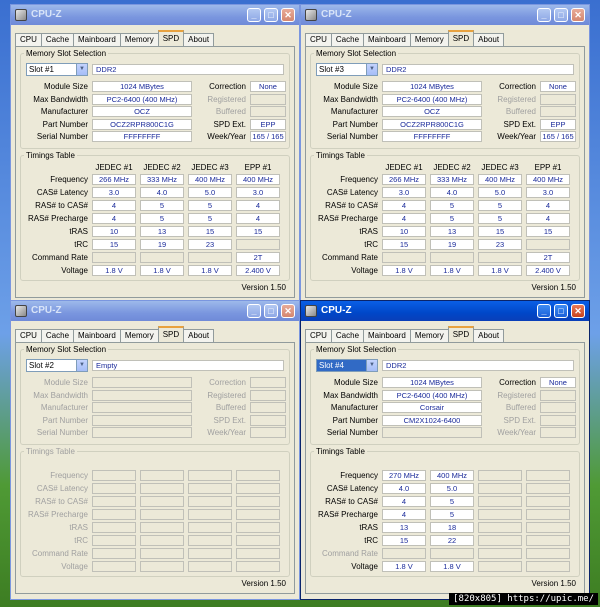 The image size is (600, 607). What do you see at coordinates (548, 257) in the screenshot?
I see `timing-cell: 2T` at bounding box center [548, 257].